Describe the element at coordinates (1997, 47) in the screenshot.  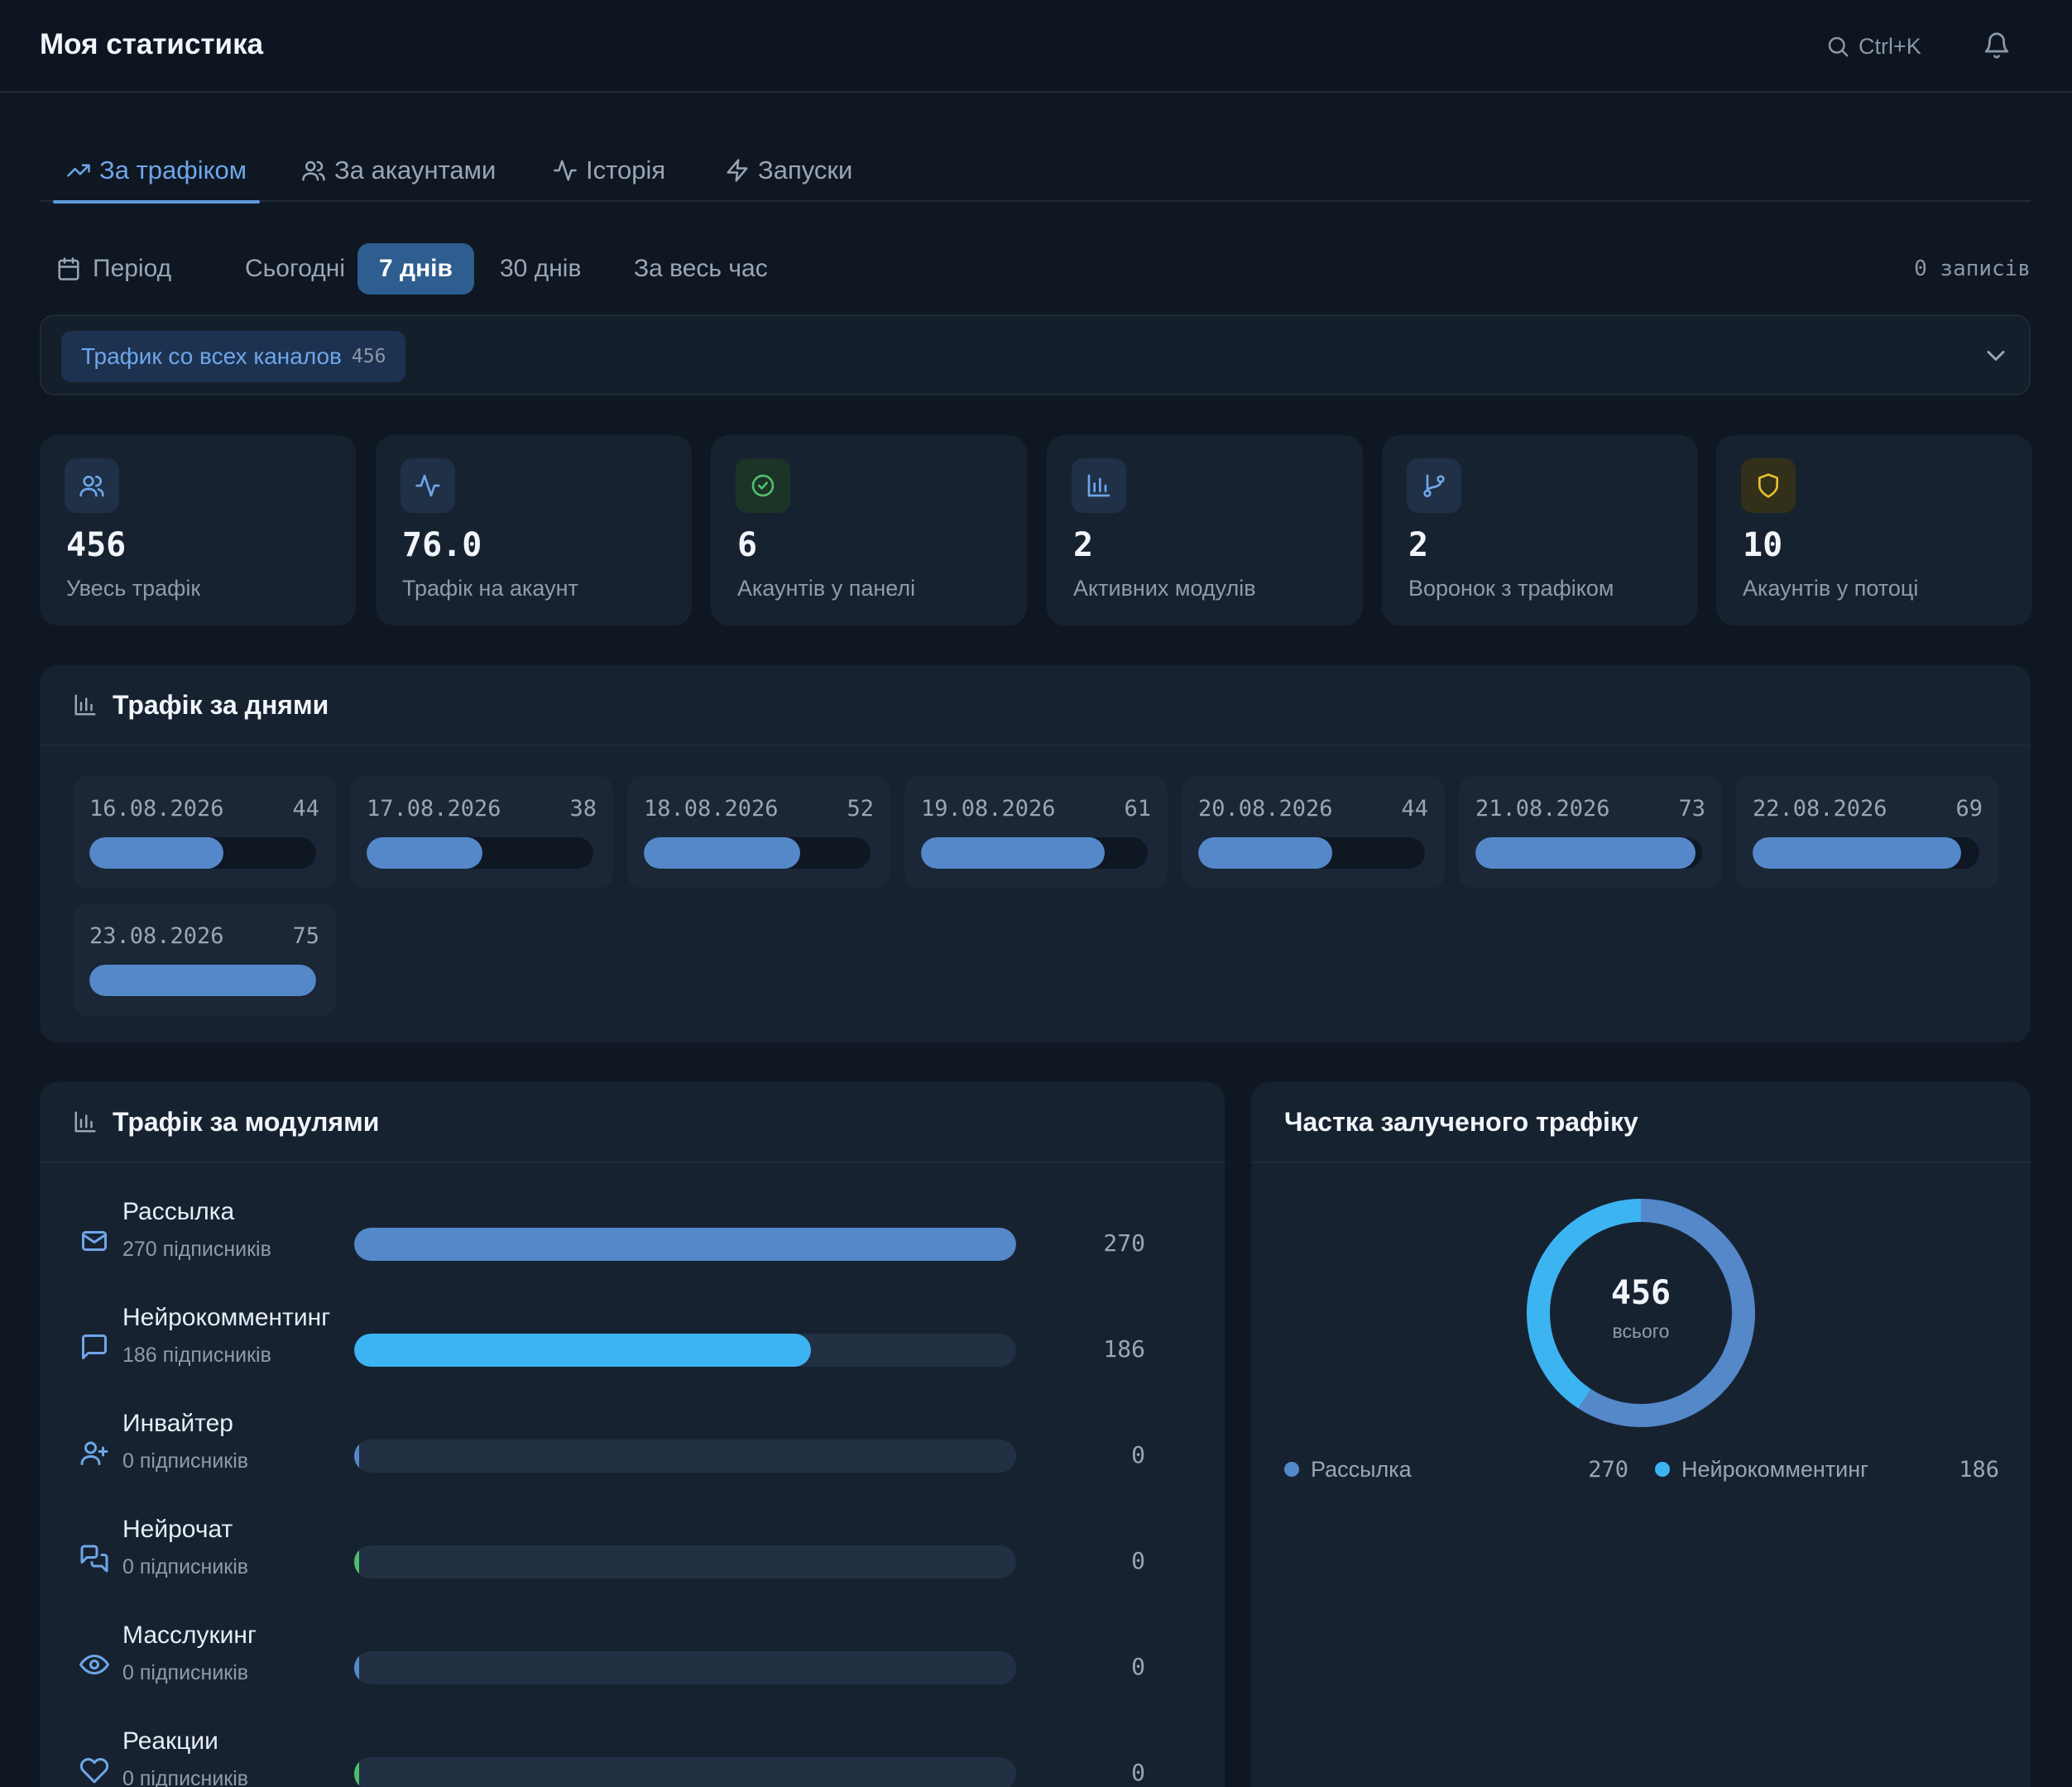
I see `notifications-button` at that location.